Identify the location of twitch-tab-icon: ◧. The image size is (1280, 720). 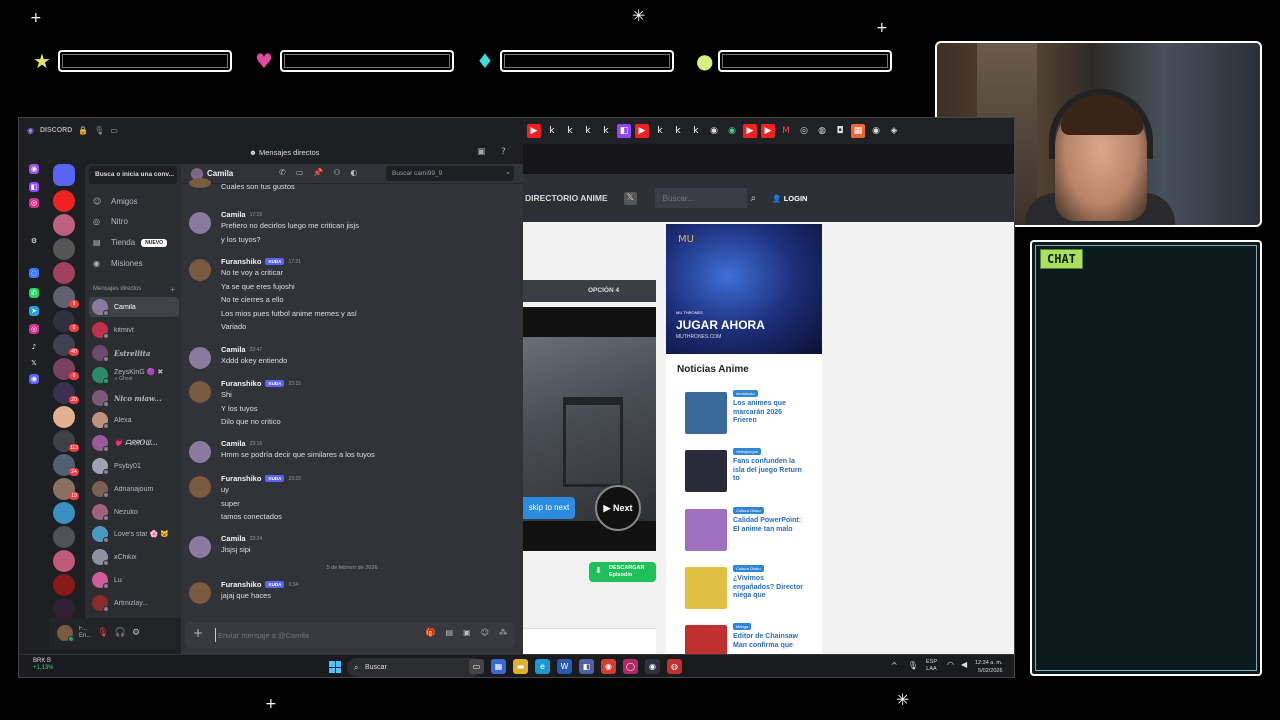
(624, 131).